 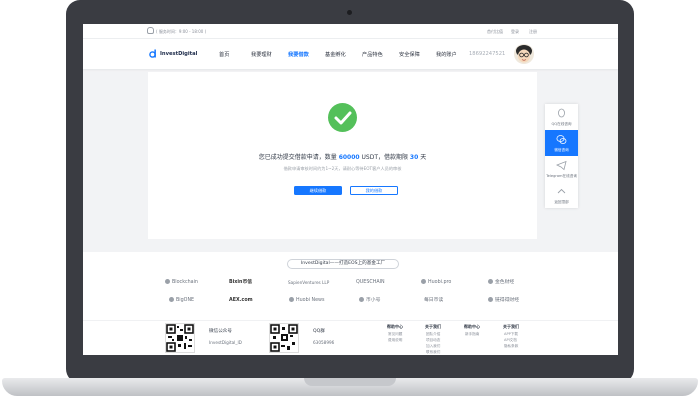 I want to click on my-loans-button: 我的借款, so click(x=374, y=190).